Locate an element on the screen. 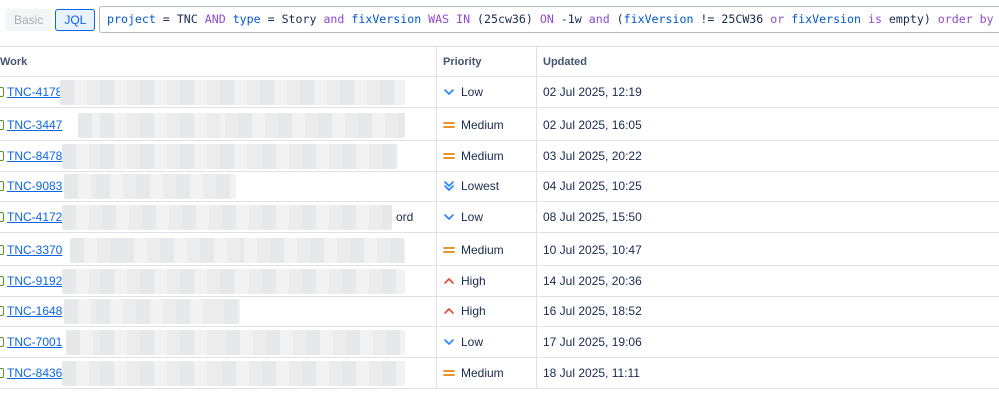 This screenshot has width=999, height=401. updated-date: 03 Jul 2025, 20:22 is located at coordinates (592, 156).